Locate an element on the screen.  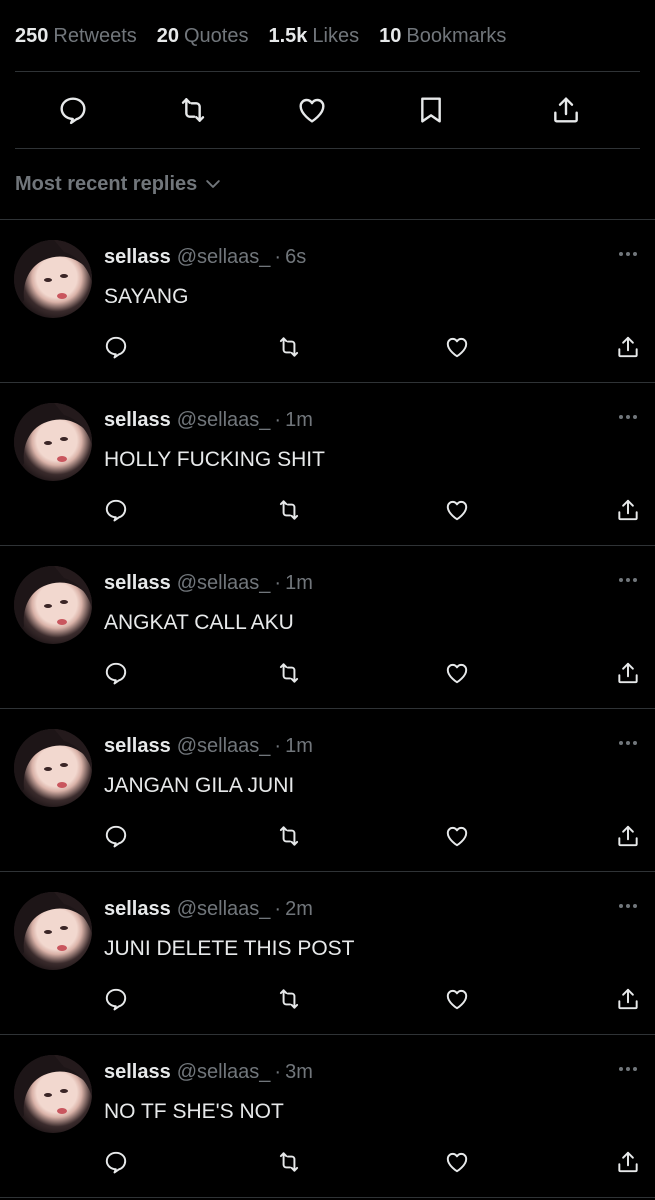
reply-sort-dropdown: Most recent replies is located at coordinates (119, 184).